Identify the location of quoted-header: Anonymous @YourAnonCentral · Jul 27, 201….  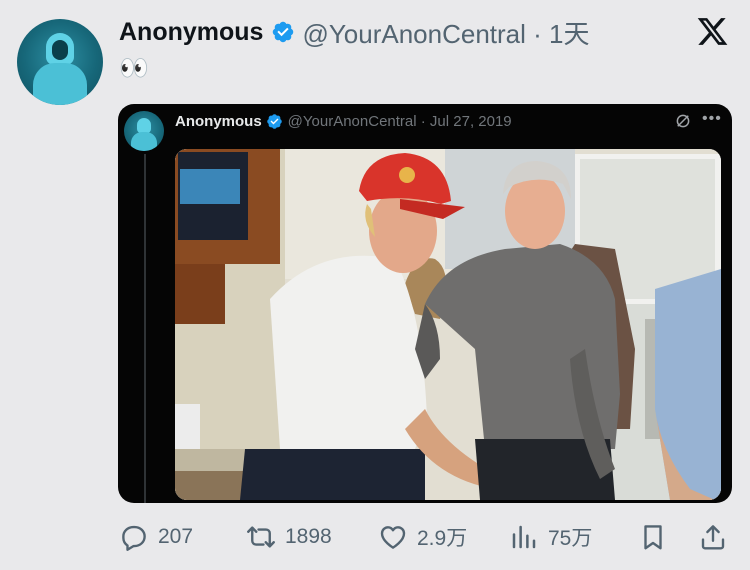
(343, 121).